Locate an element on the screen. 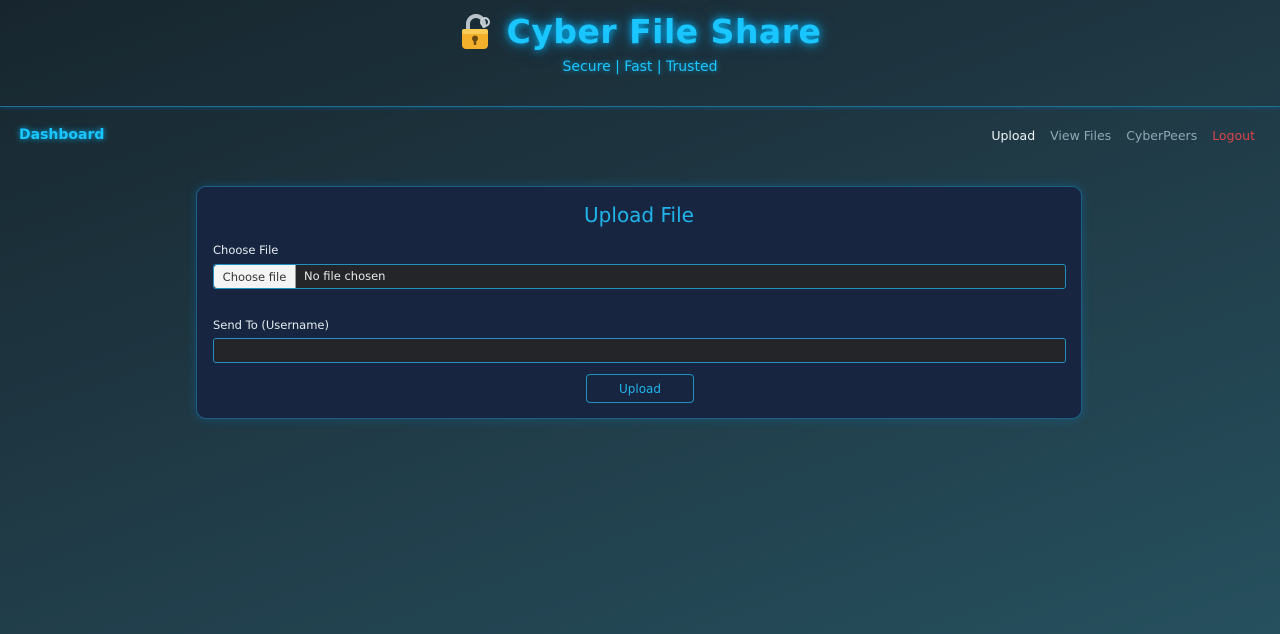 The height and width of the screenshot is (634, 1280). send-to-label: Send To (Username) is located at coordinates (271, 325).